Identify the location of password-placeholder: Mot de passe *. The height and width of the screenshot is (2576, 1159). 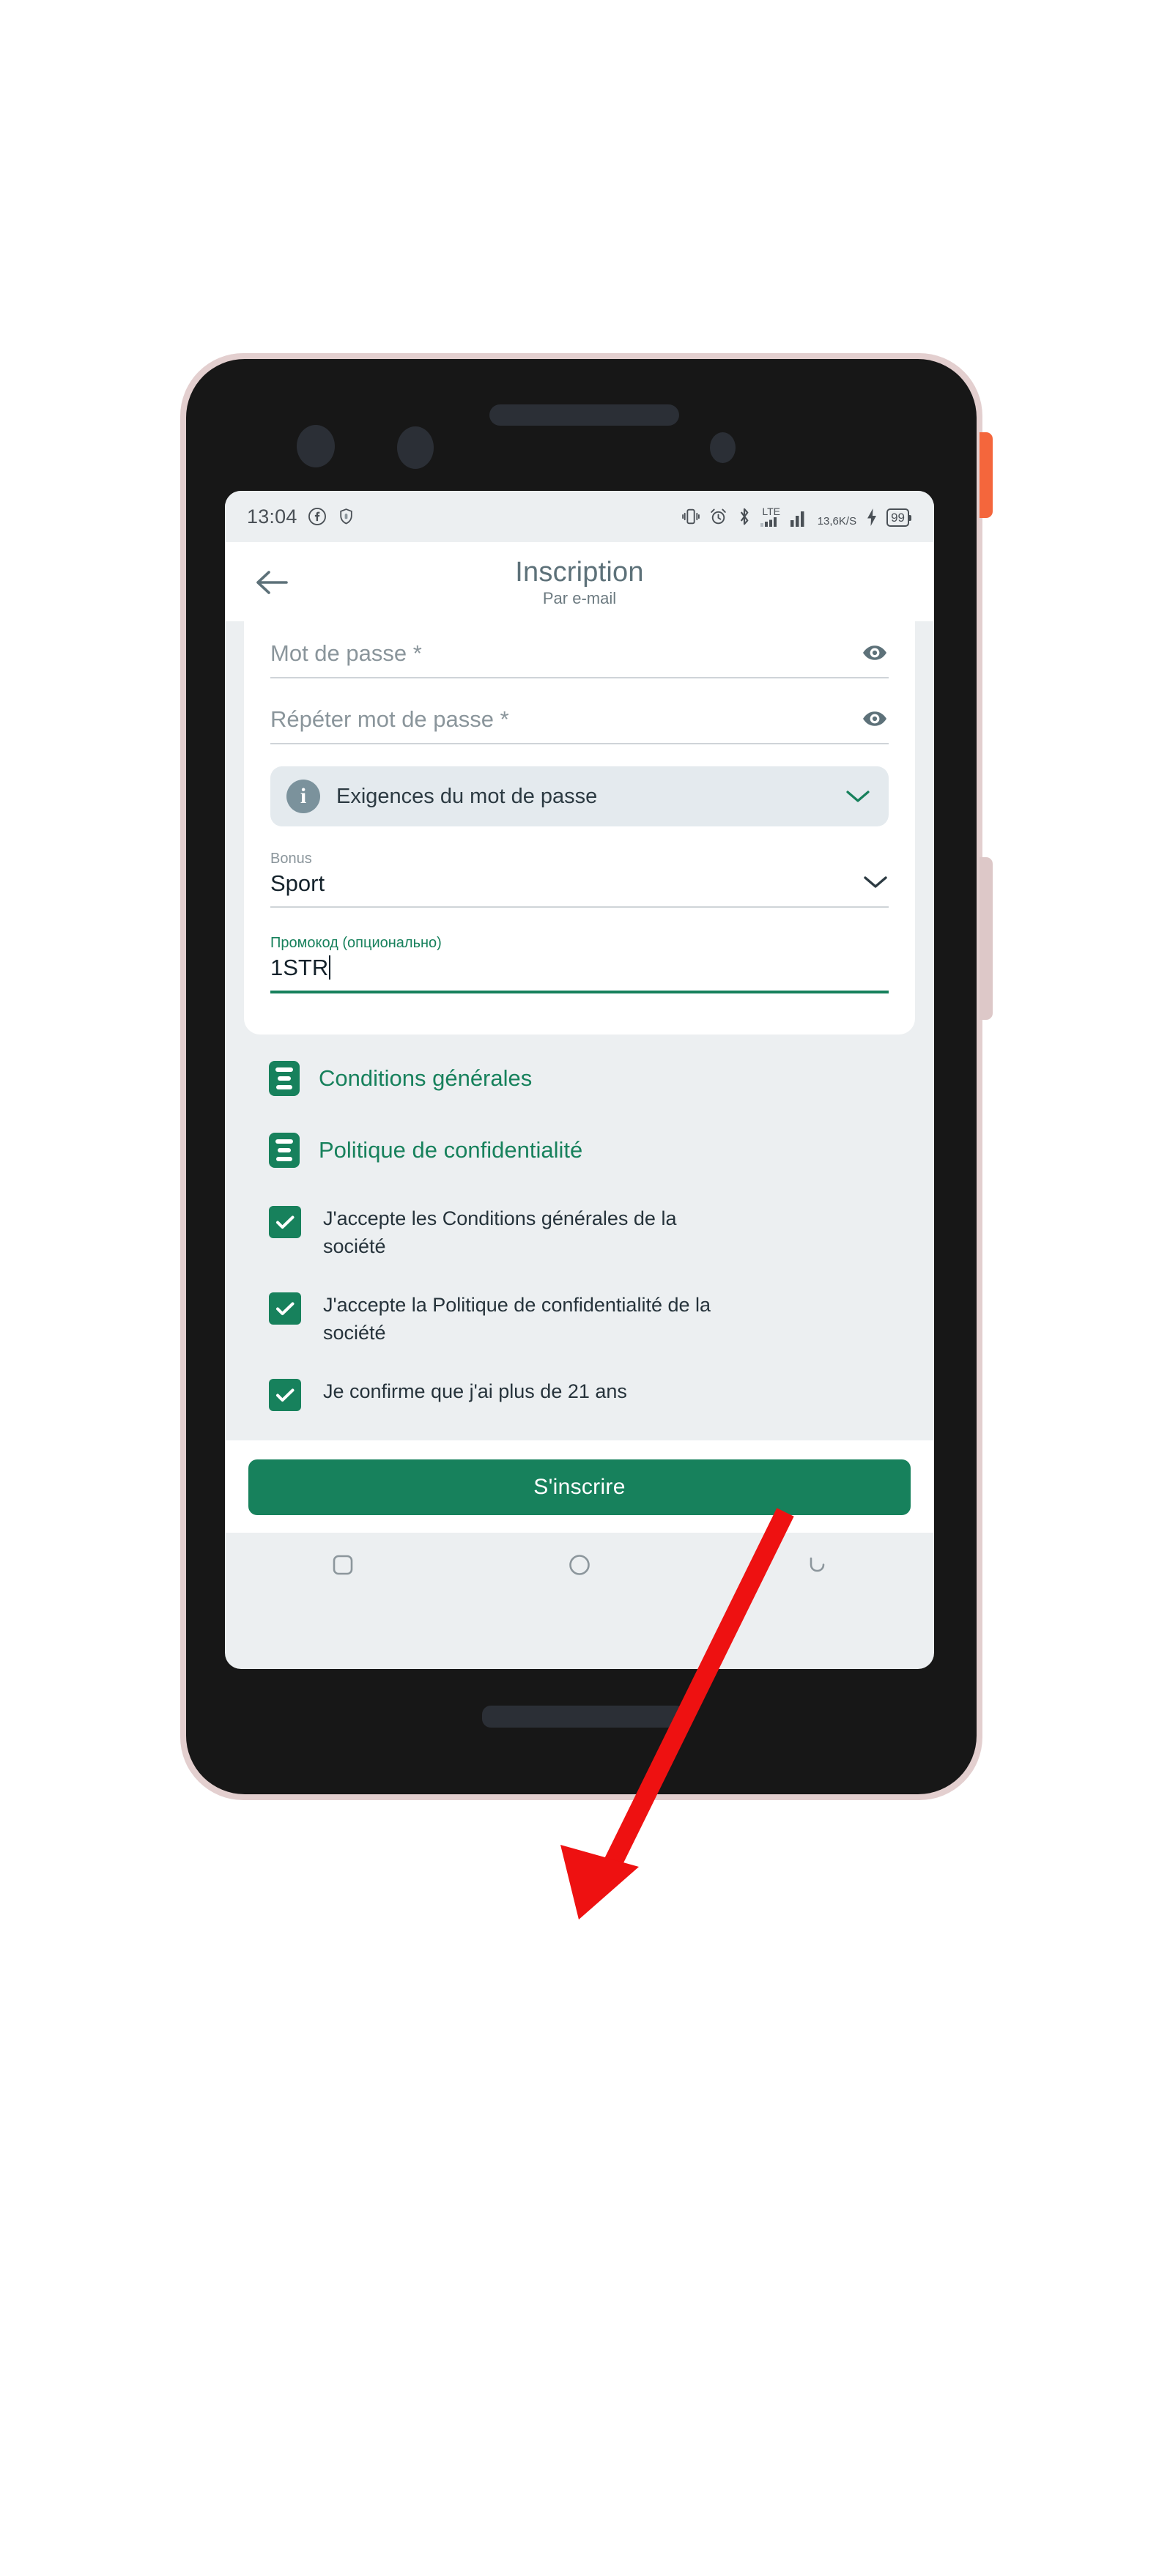
(346, 653).